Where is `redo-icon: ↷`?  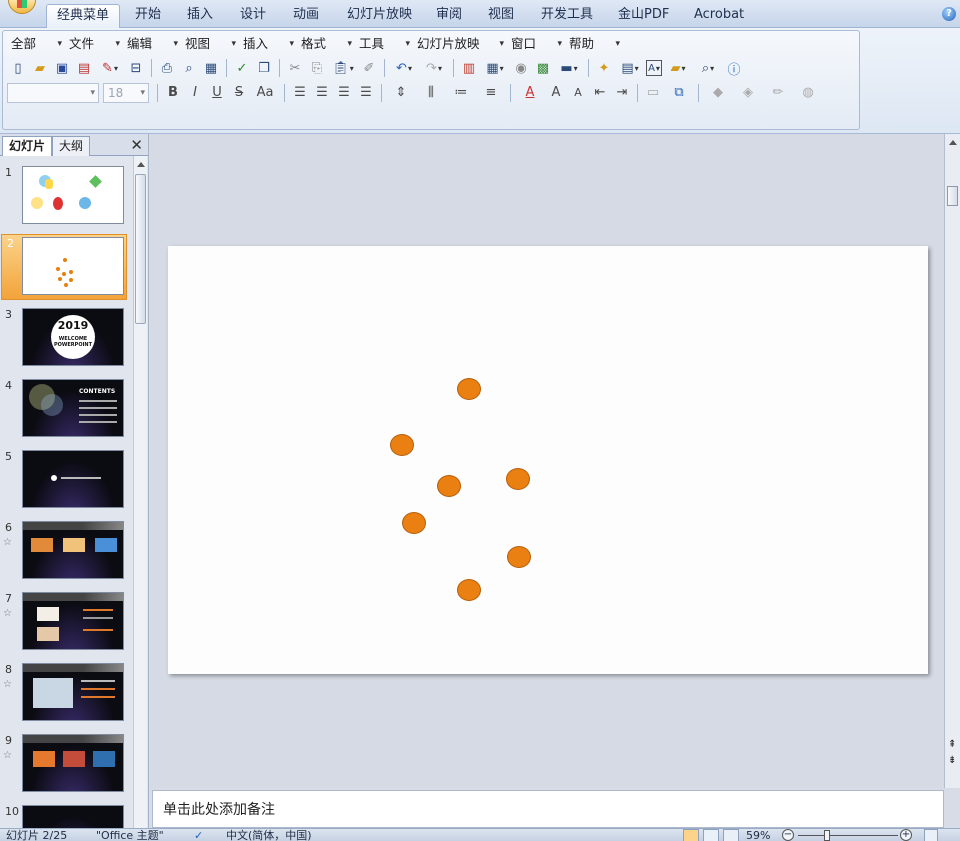 redo-icon: ↷ is located at coordinates (434, 68).